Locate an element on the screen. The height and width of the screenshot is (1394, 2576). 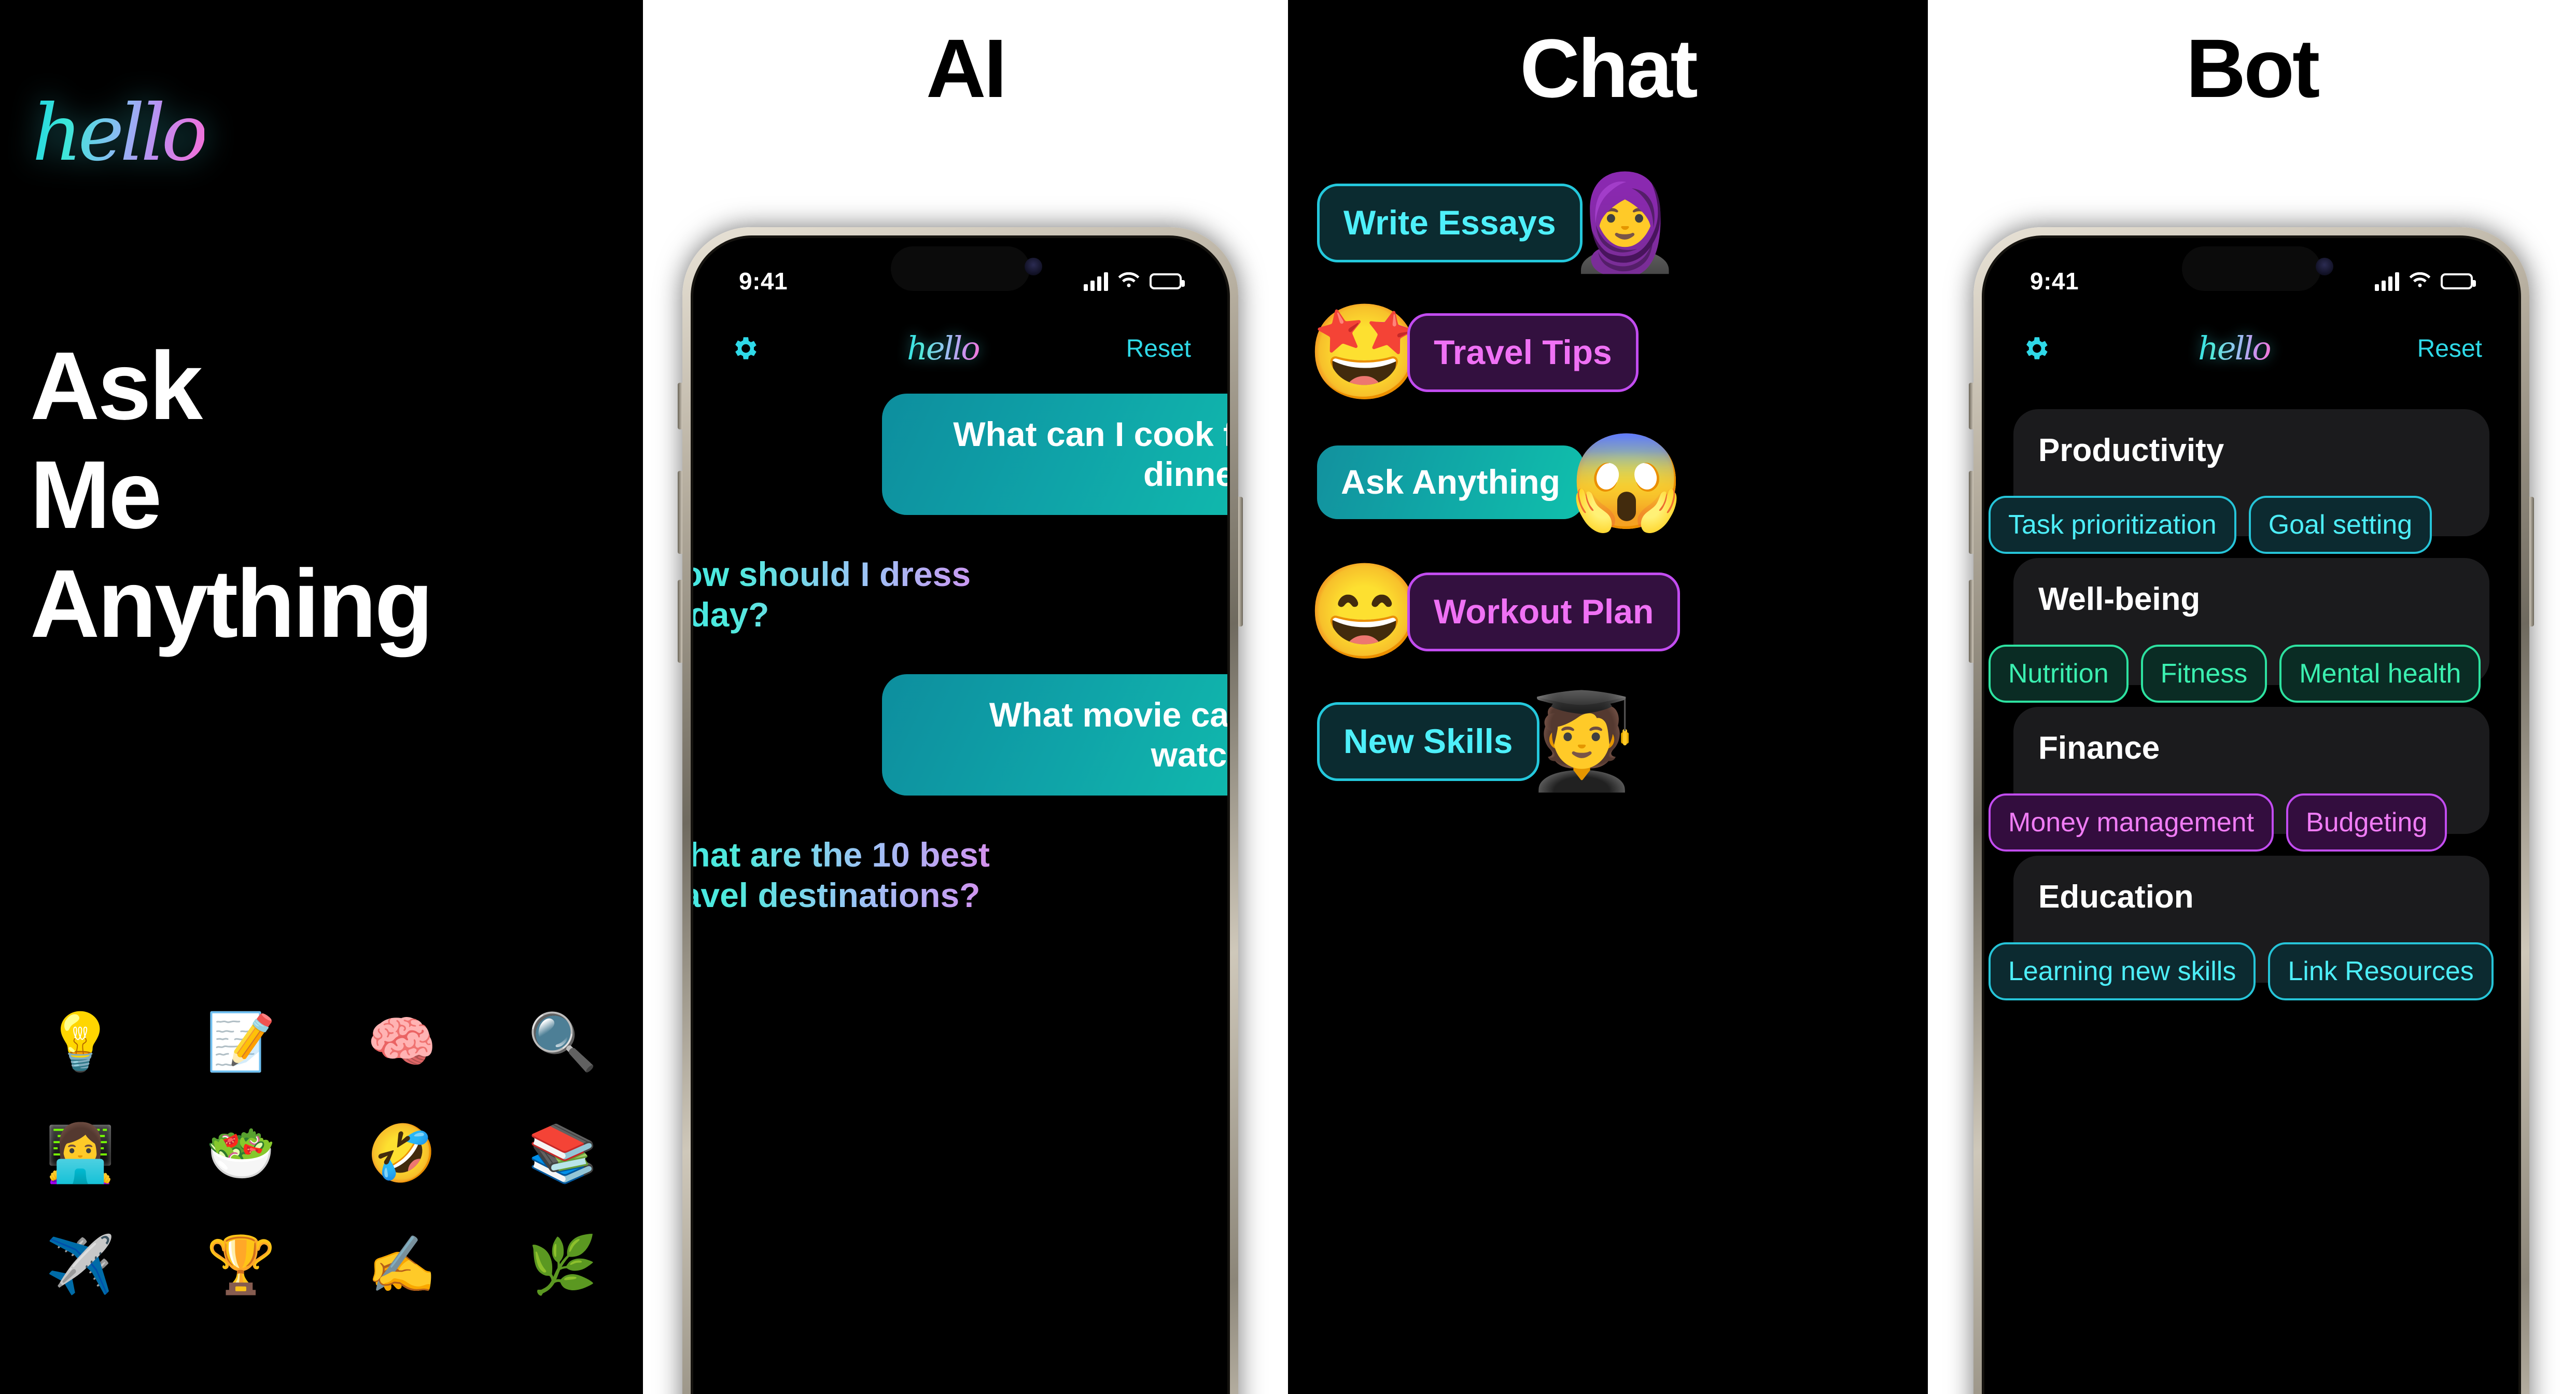
category-card: Finance Money management Budgeting is located at coordinates (2239, 779).